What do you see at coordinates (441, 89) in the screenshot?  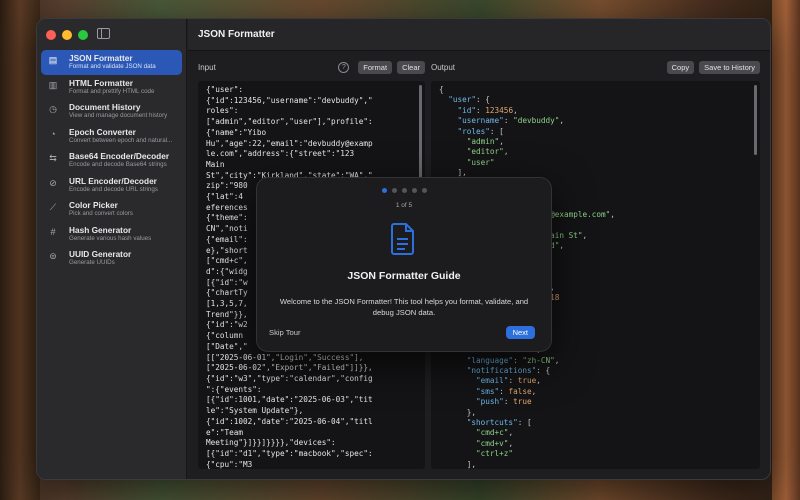 I see `json-token: {` at bounding box center [441, 89].